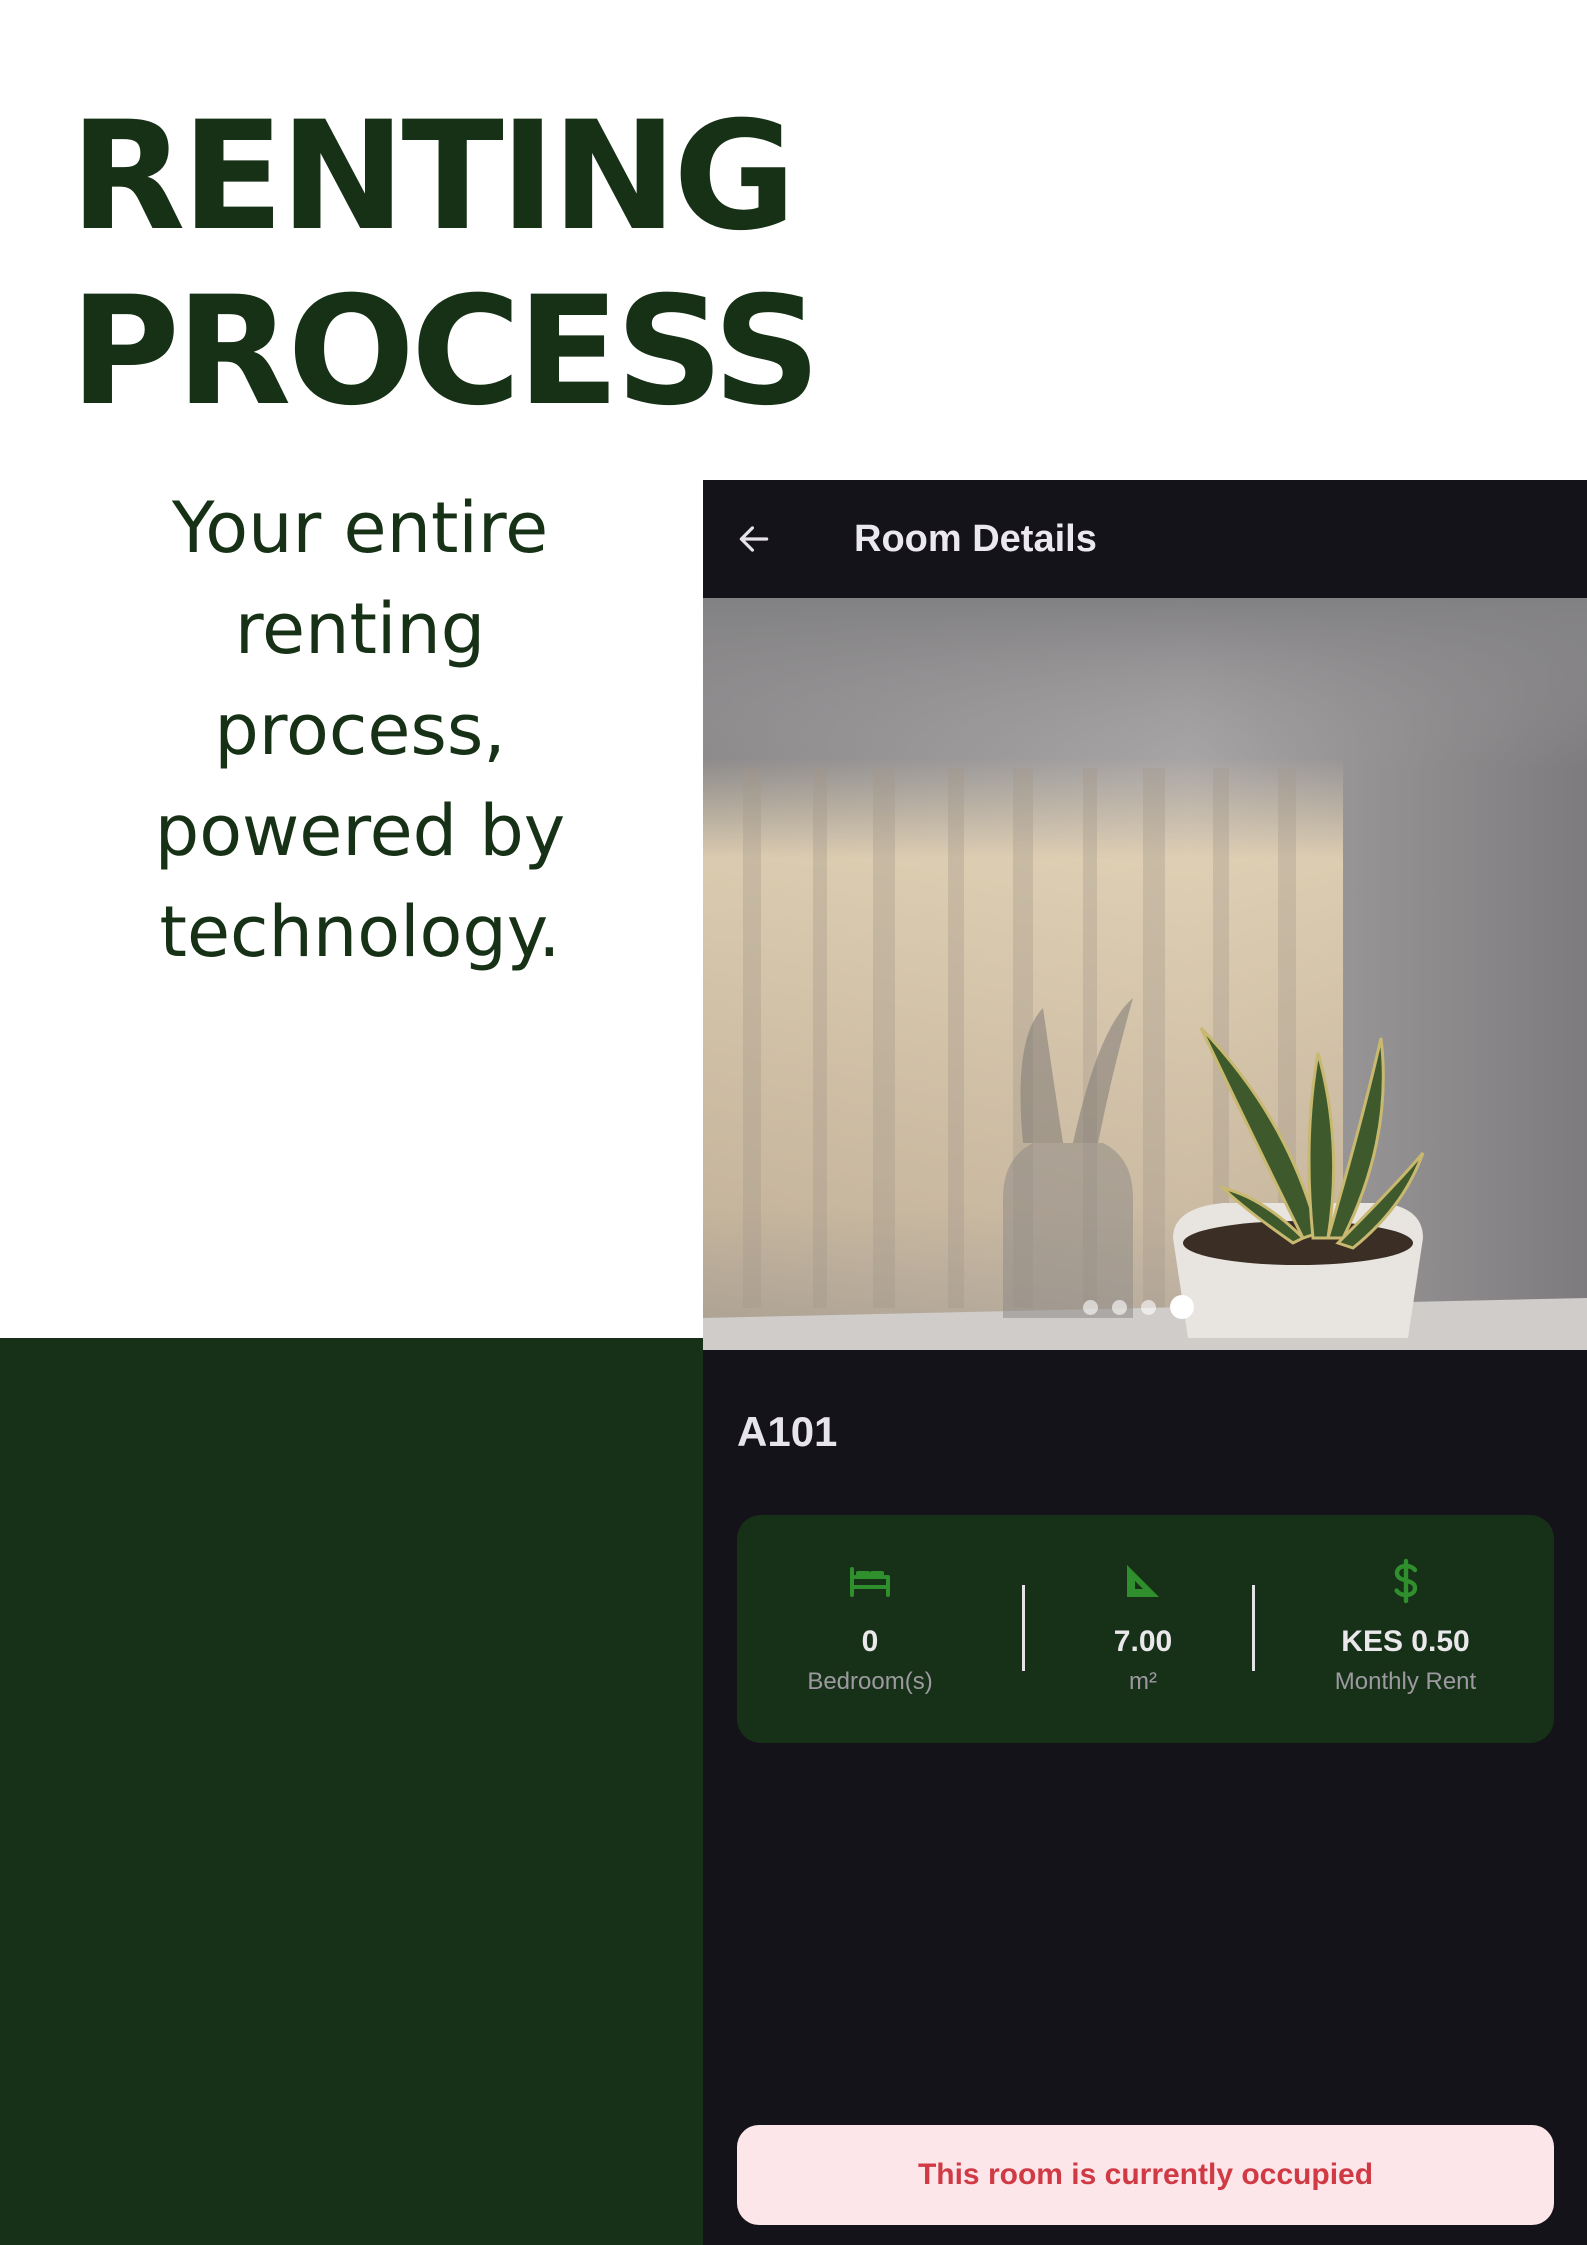 The height and width of the screenshot is (2245, 1587). I want to click on room-name: A101, so click(787, 1431).